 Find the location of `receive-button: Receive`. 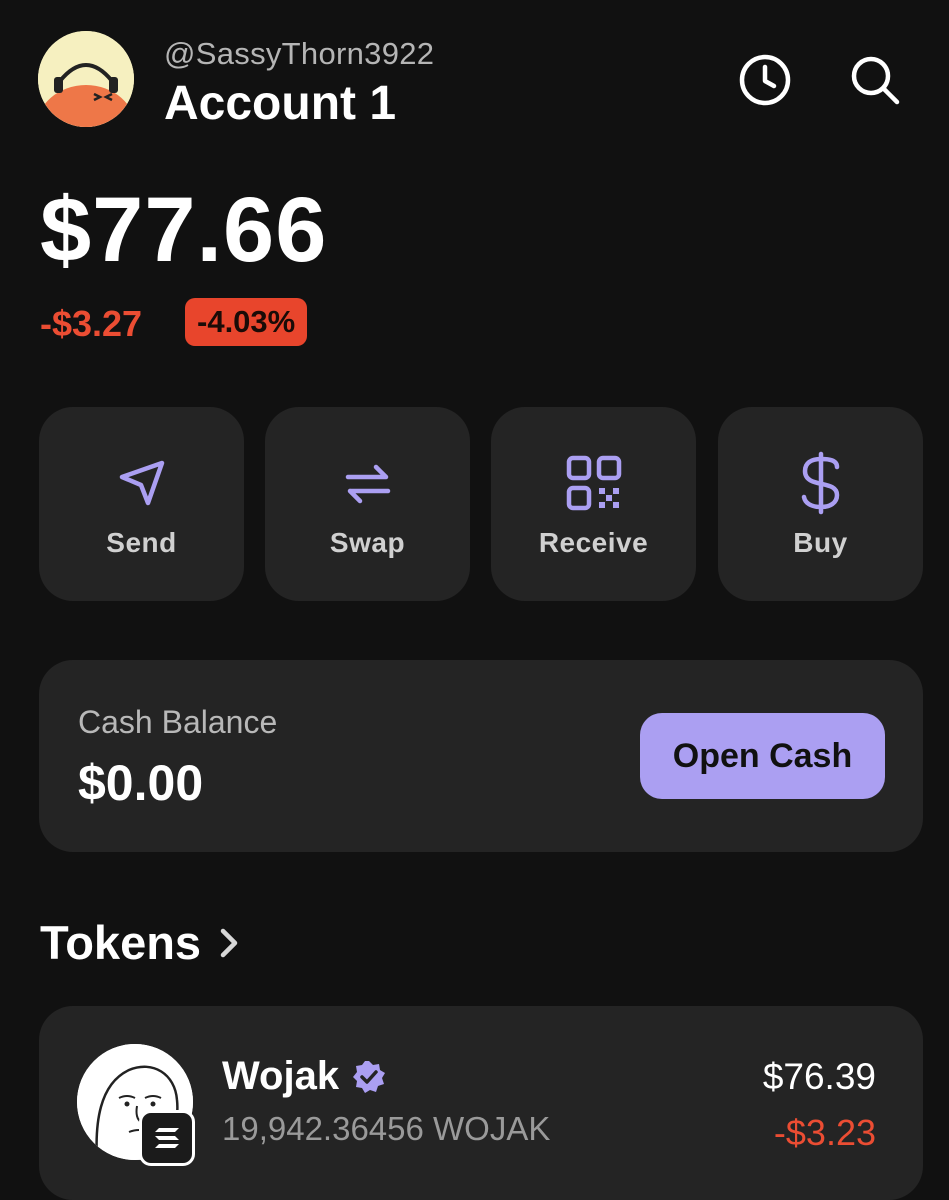

receive-button: Receive is located at coordinates (593, 504).